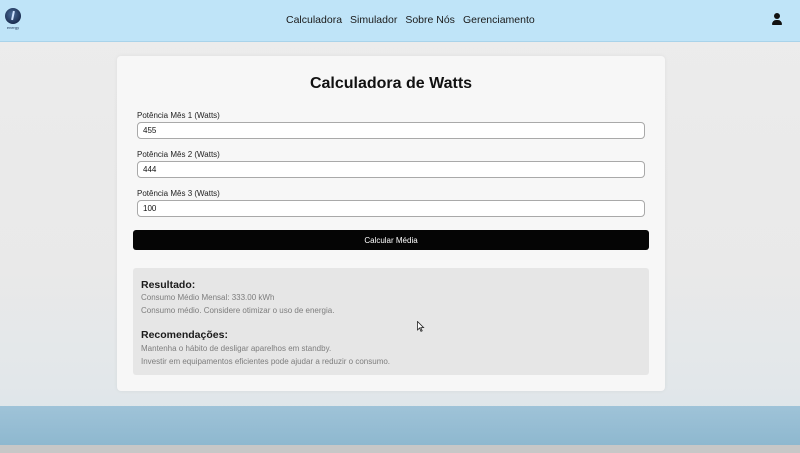  I want to click on calculate-average-button: Calcular Média, so click(391, 240).